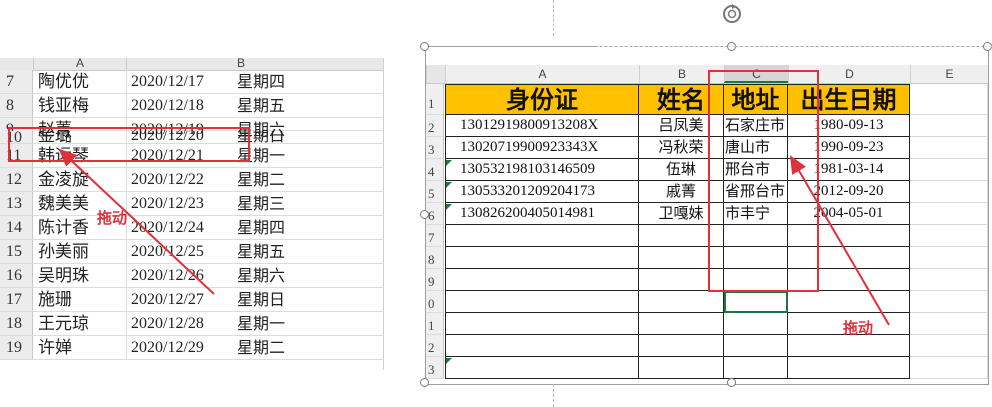 This screenshot has width=992, height=407. What do you see at coordinates (136, 221) in the screenshot?
I see `left-drag-arrow` at bounding box center [136, 221].